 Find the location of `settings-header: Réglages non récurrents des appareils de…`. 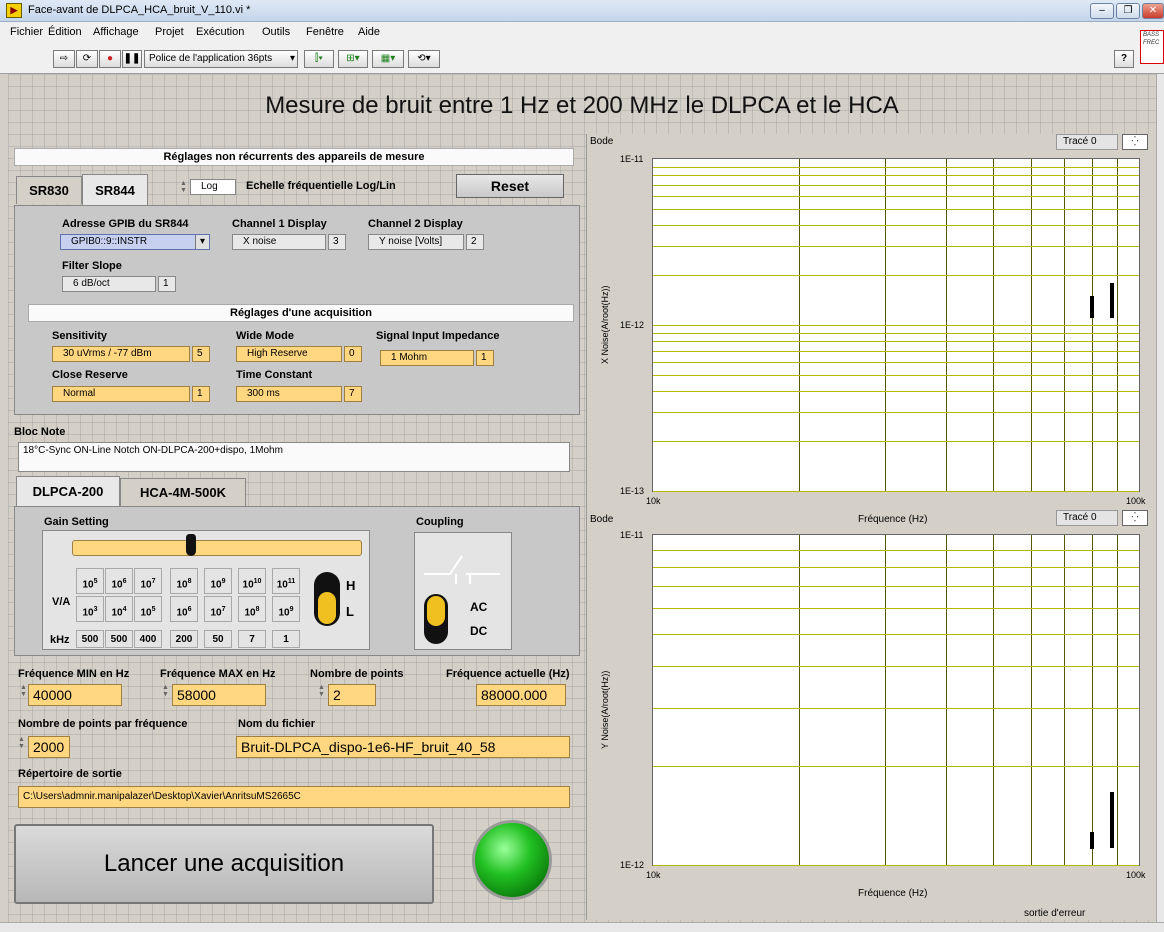

settings-header: Réglages non récurrents des appareils de… is located at coordinates (294, 157).